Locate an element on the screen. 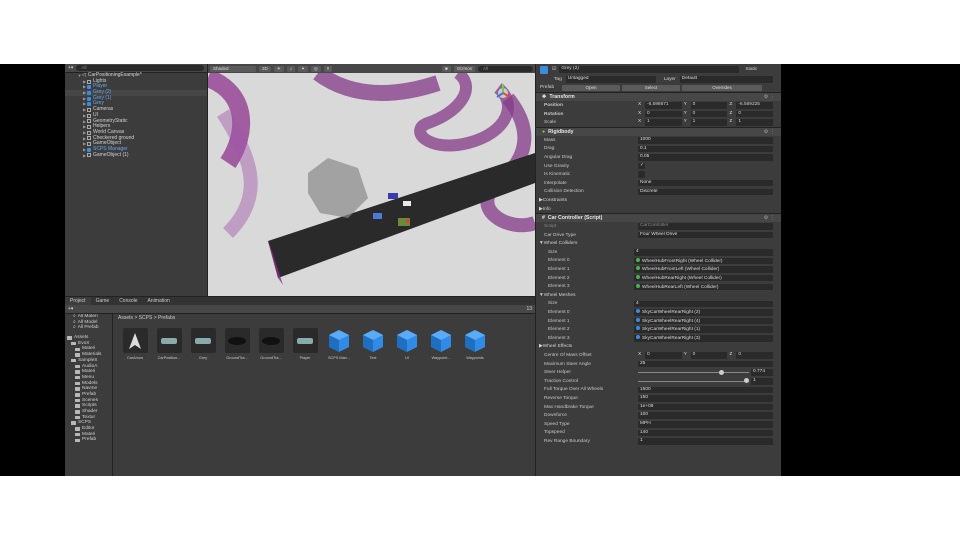  field-value: 1000 is located at coordinates (705, 140).